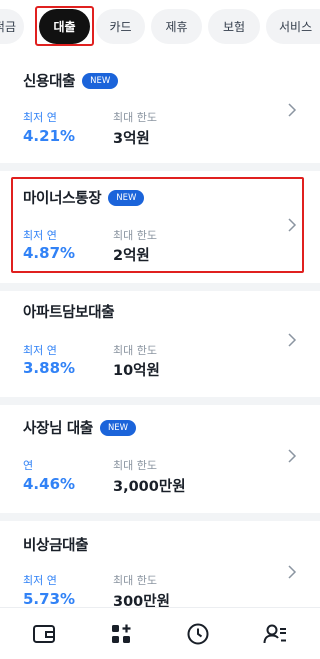 The width and height of the screenshot is (320, 659). I want to click on product-name: 비상금대출, so click(56, 546).